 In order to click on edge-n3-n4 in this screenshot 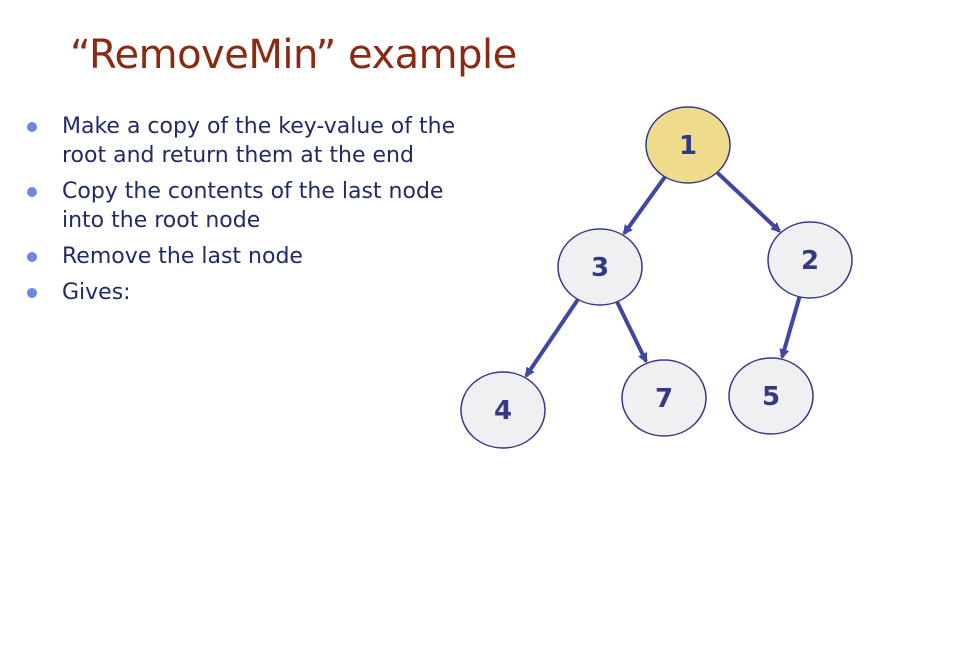, I will do `click(552, 338)`.